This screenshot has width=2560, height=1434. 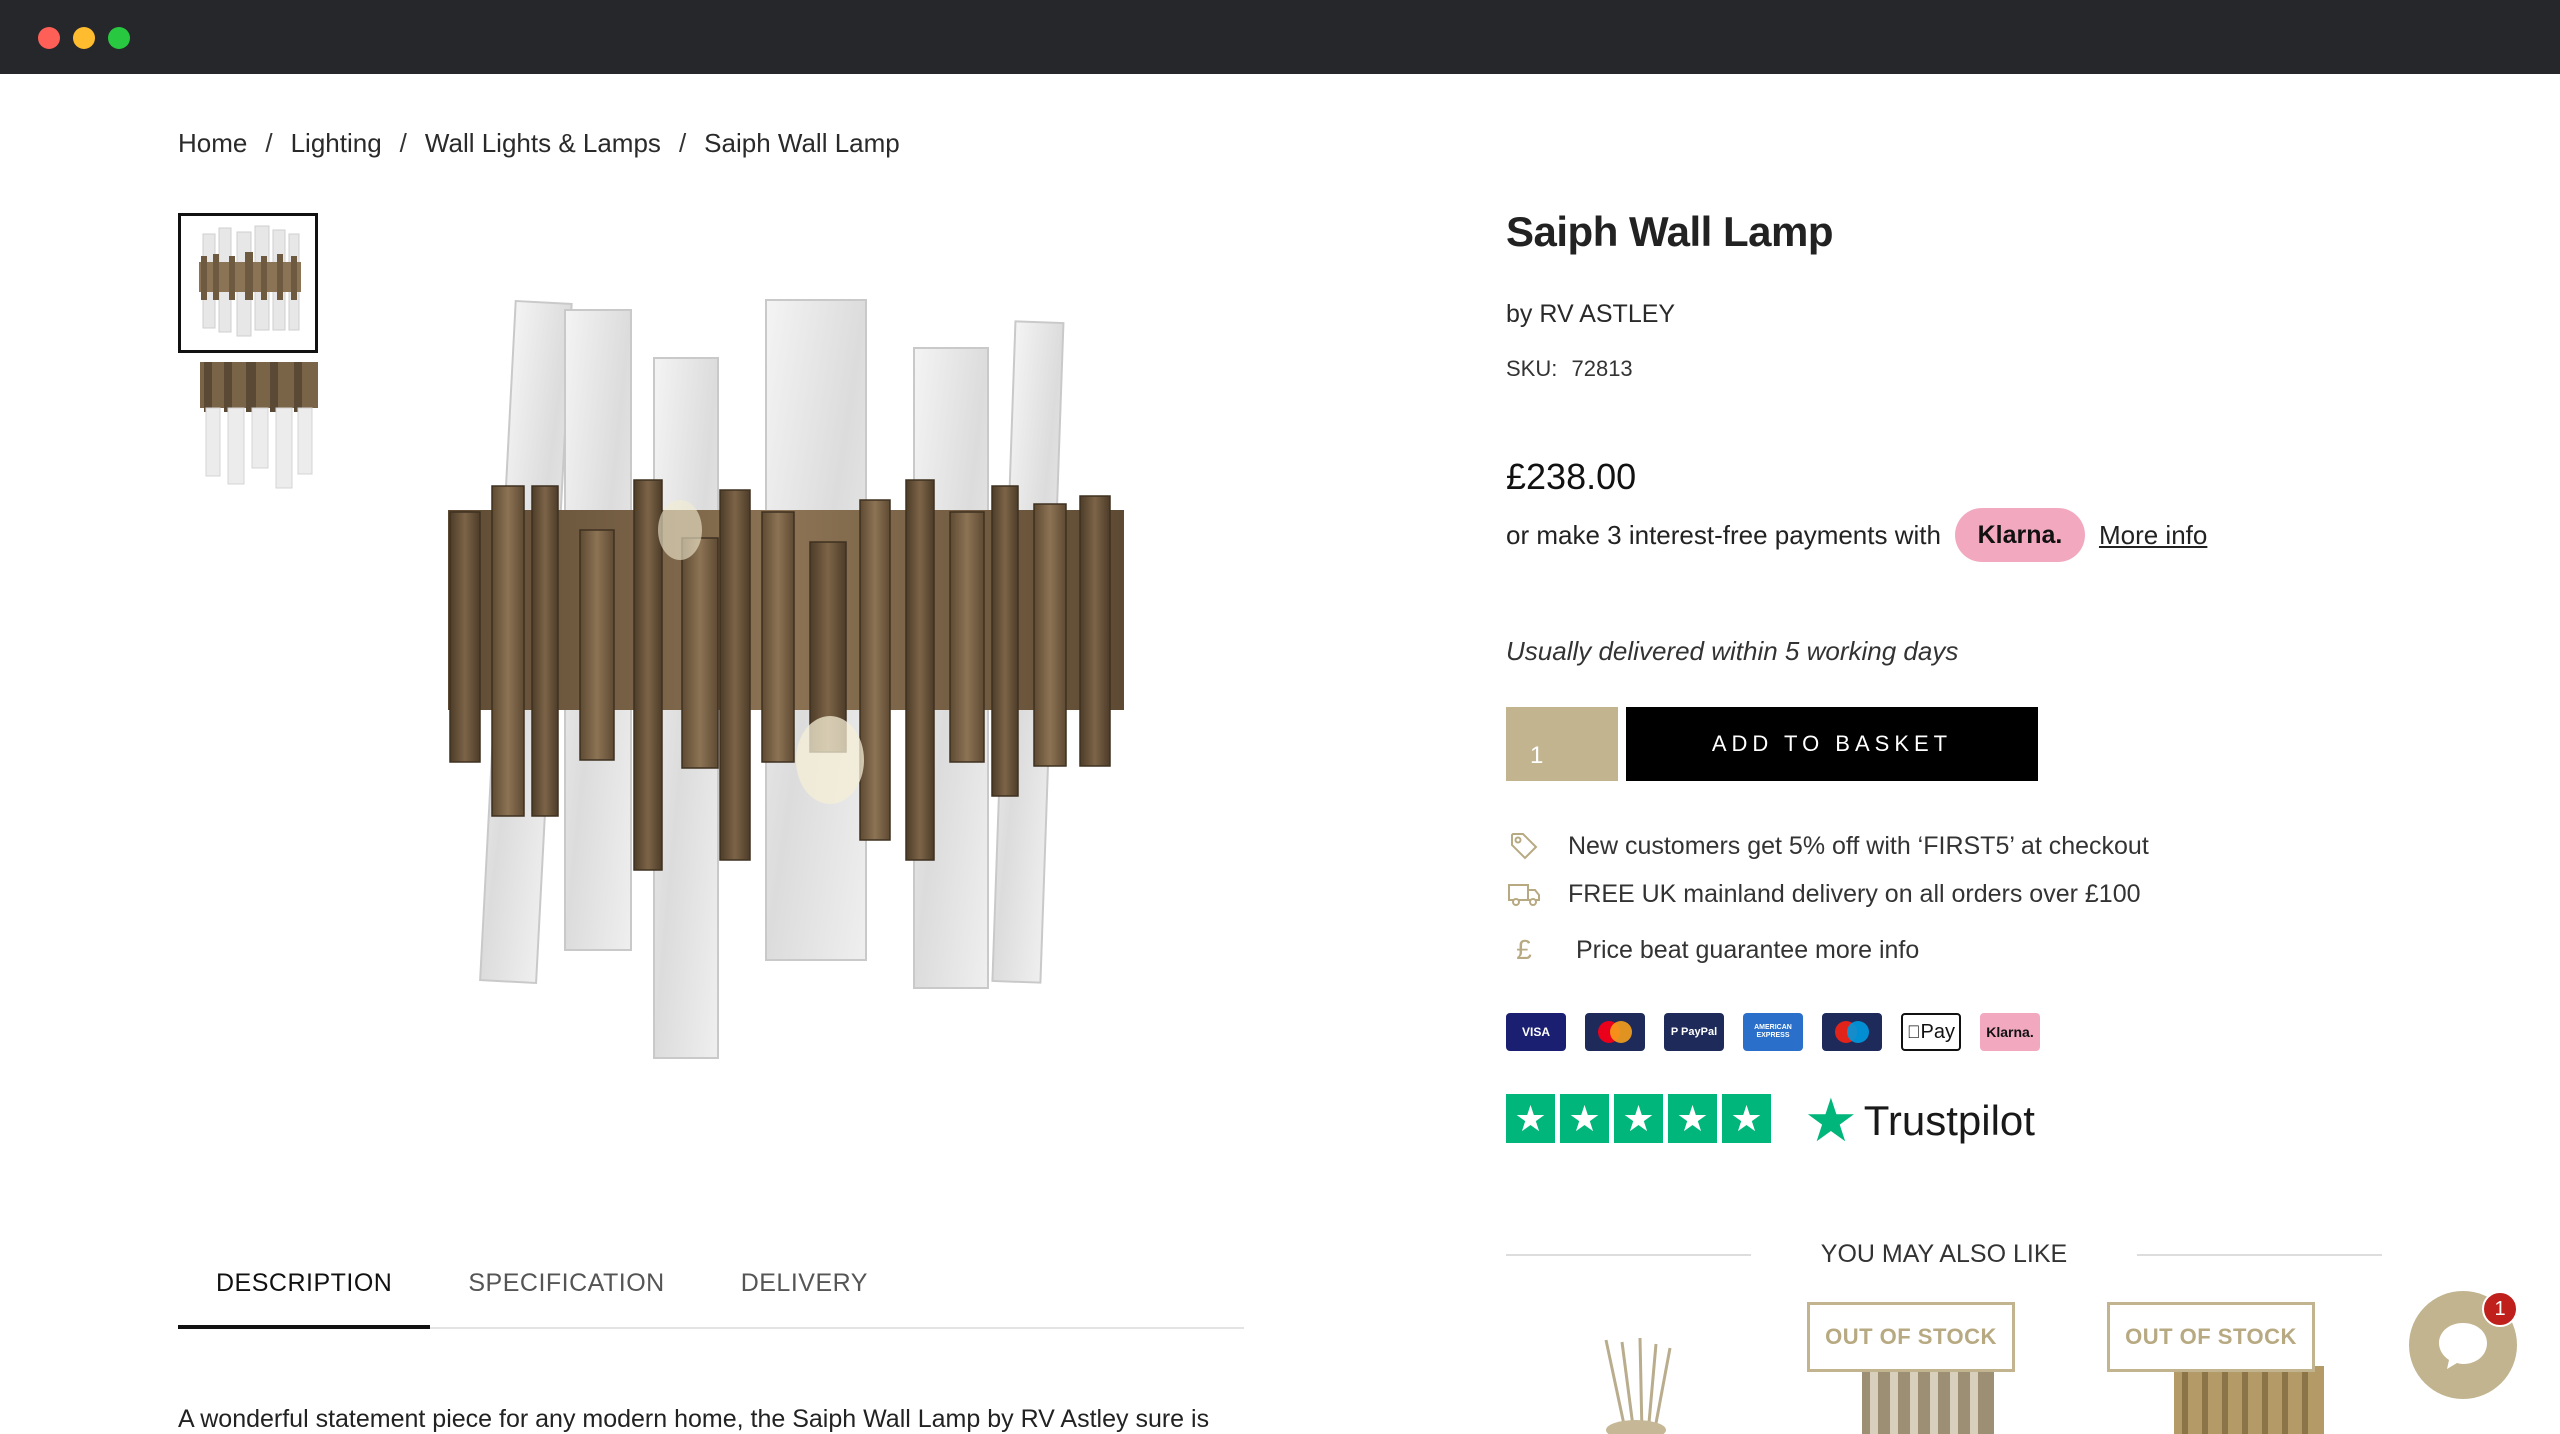 I want to click on close-window-button, so click(x=49, y=38).